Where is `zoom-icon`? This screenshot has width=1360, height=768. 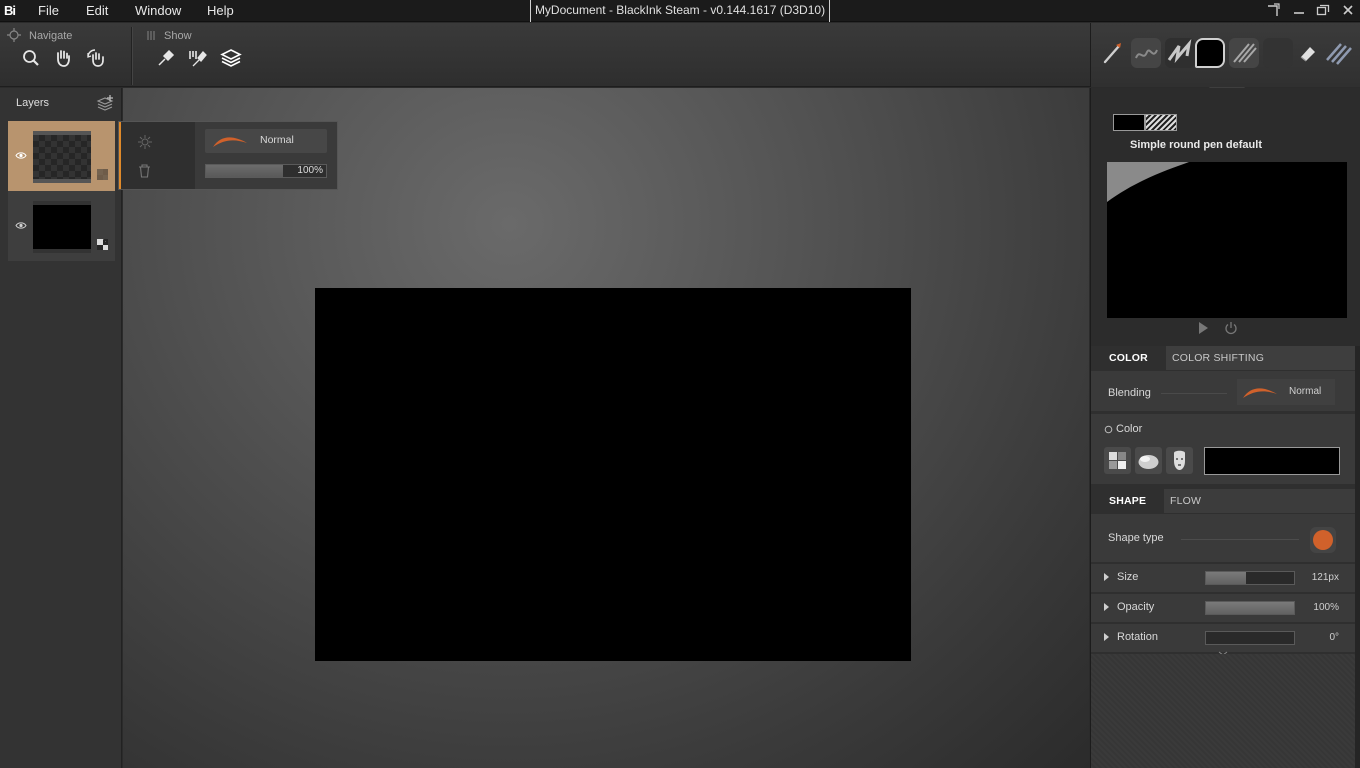
zoom-icon is located at coordinates (31, 58).